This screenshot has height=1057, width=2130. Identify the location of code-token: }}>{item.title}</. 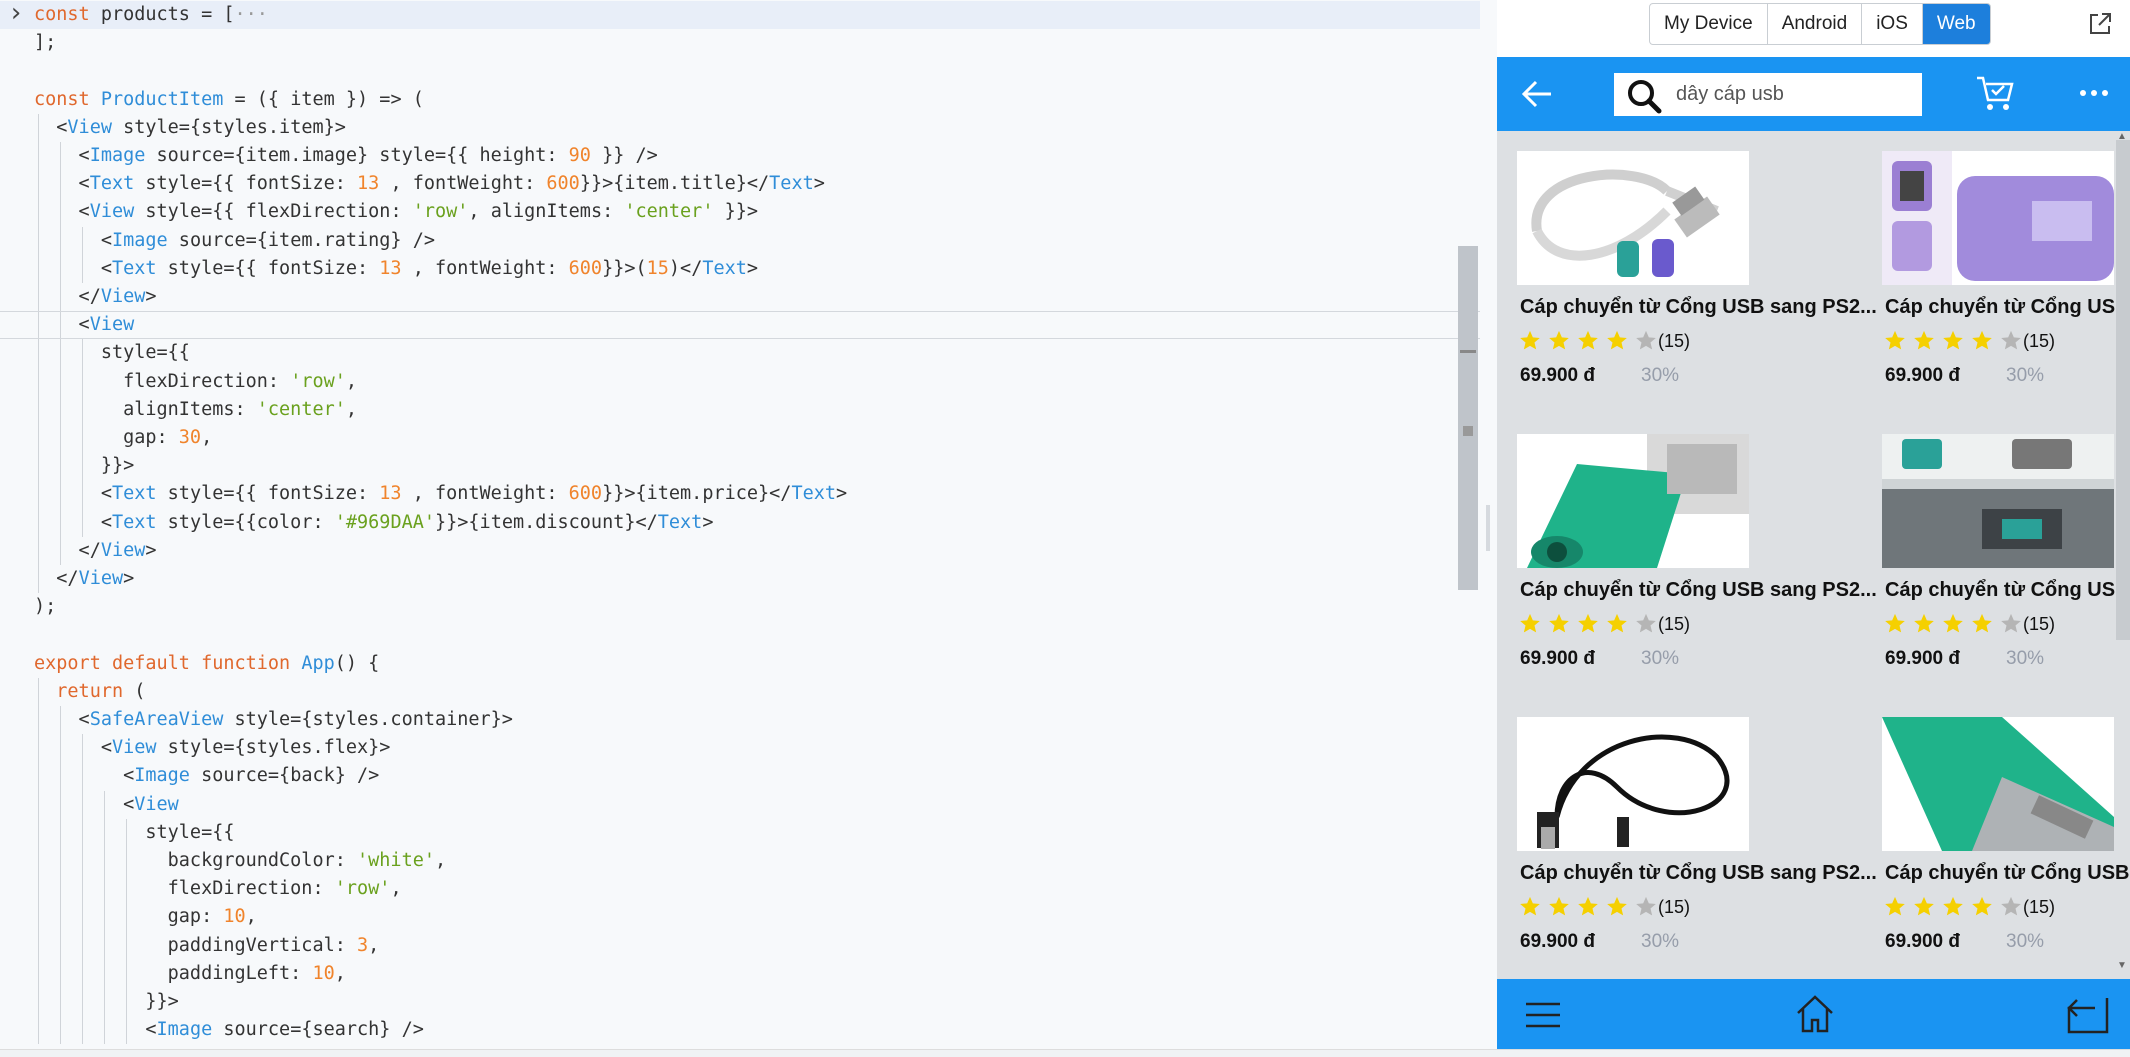
(674, 184).